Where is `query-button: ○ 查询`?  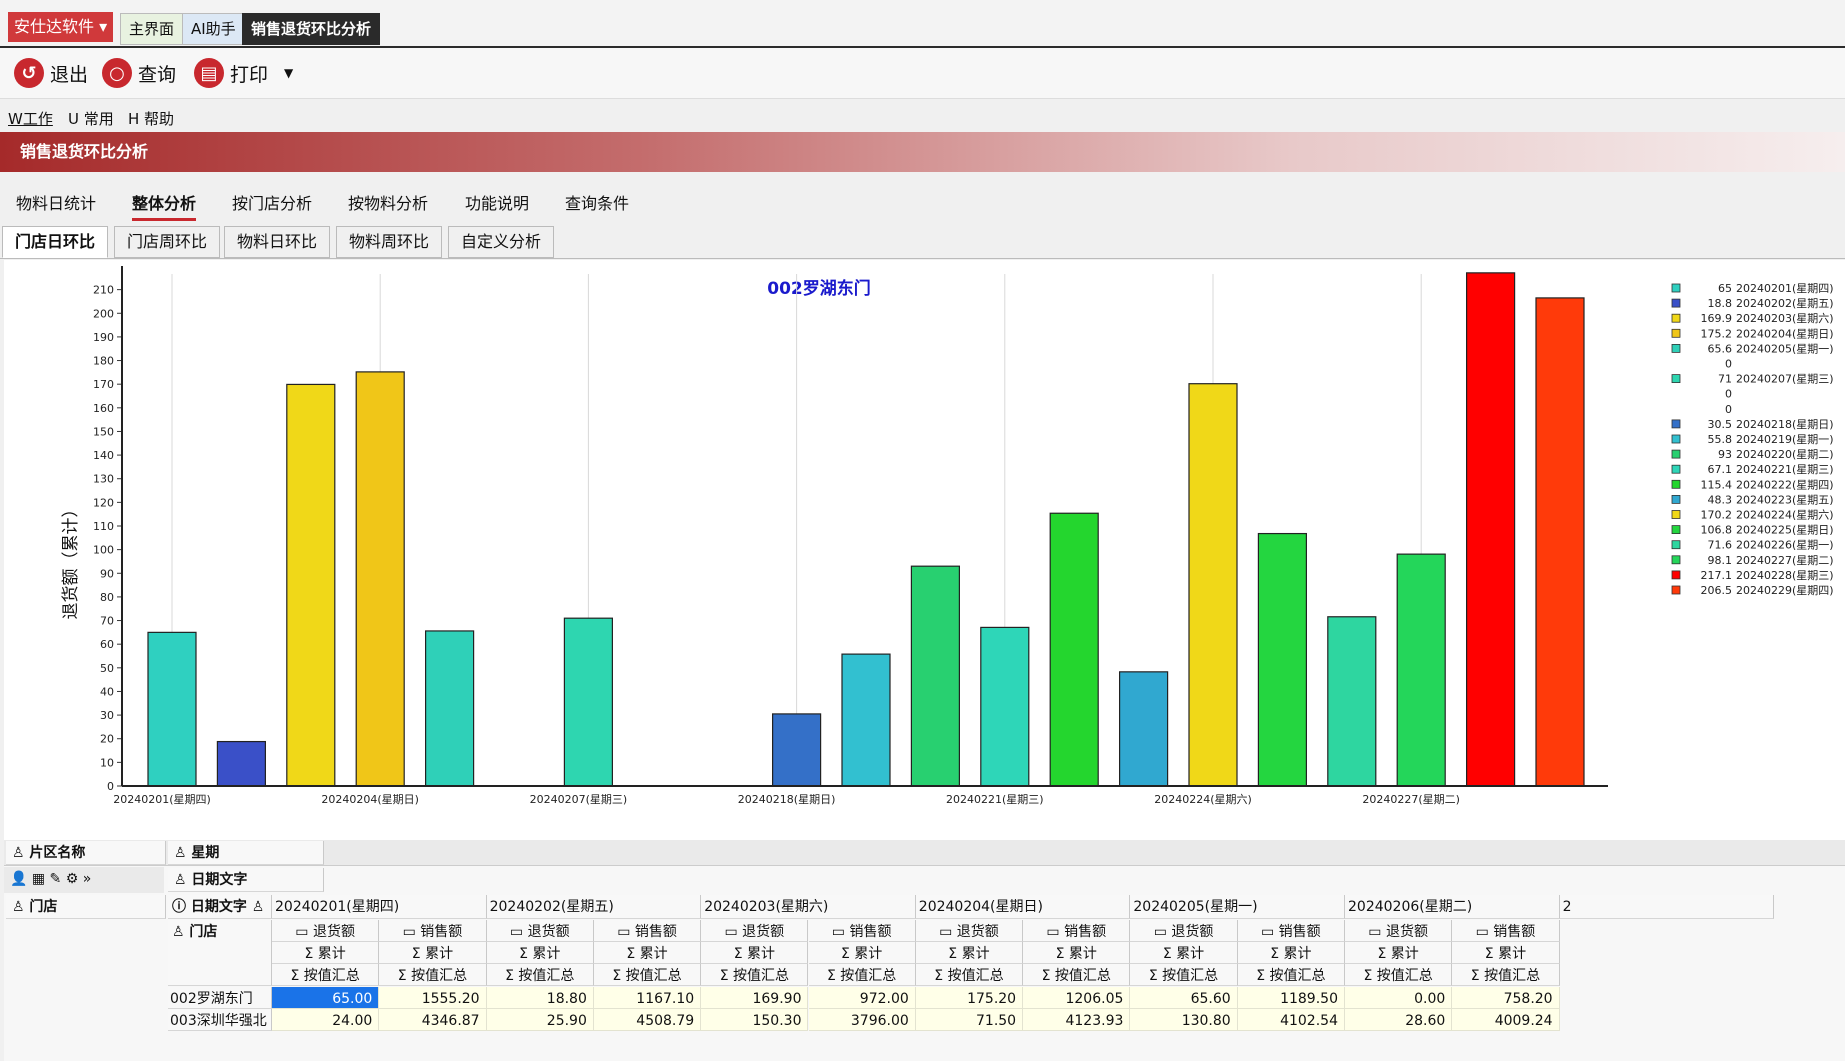 query-button: ○ 查询 is located at coordinates (139, 73).